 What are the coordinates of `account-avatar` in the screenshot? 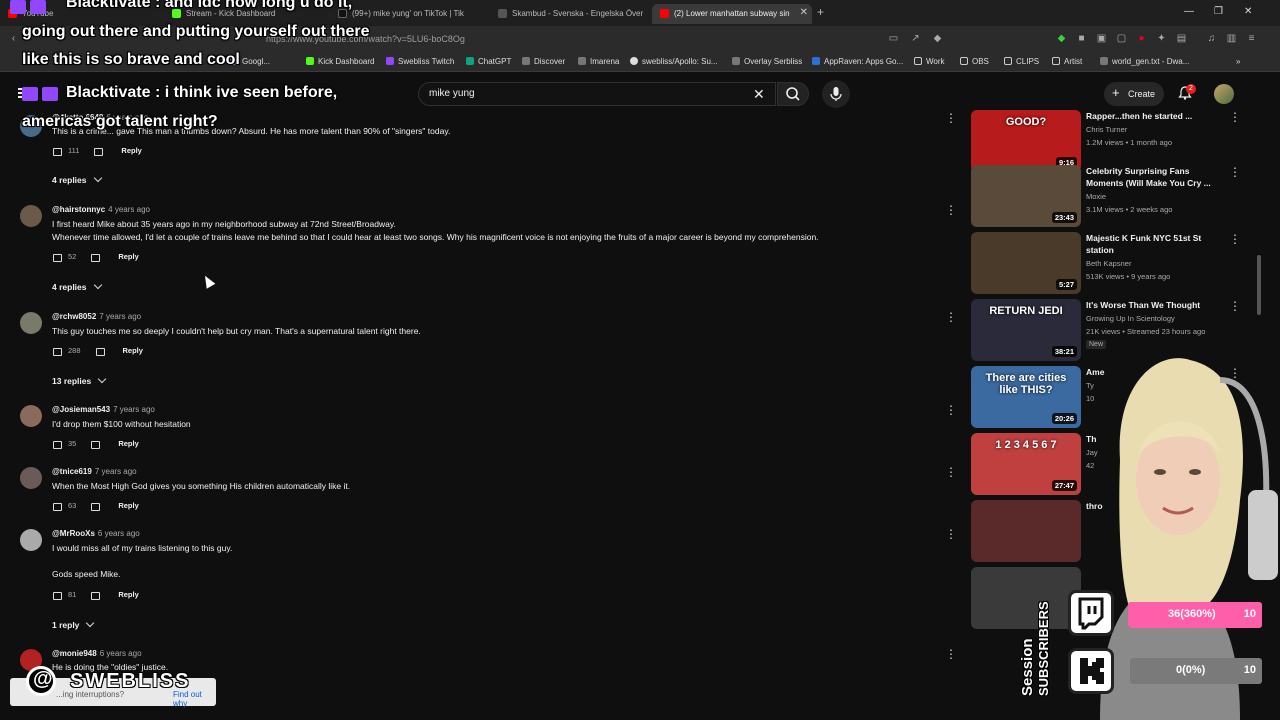 It's located at (1224, 94).